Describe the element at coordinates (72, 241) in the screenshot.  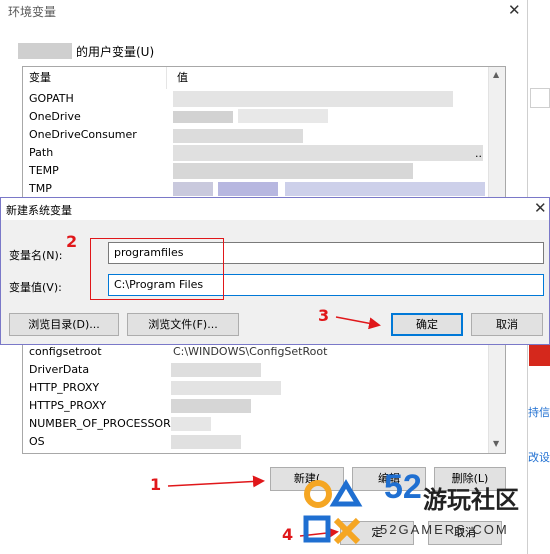
I see `annotation-number: 2` at that location.